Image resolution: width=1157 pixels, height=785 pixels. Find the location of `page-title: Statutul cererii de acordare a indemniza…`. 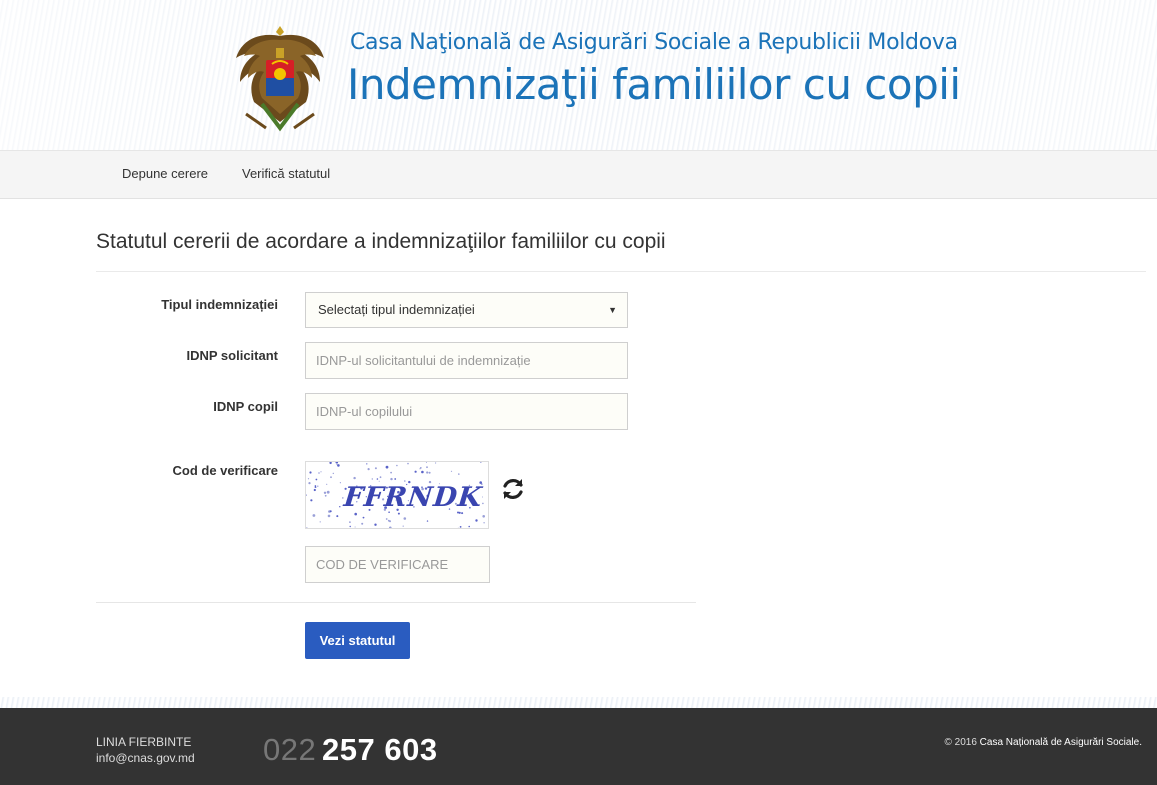

page-title: Statutul cererii de acordare a indemniza… is located at coordinates (381, 241).